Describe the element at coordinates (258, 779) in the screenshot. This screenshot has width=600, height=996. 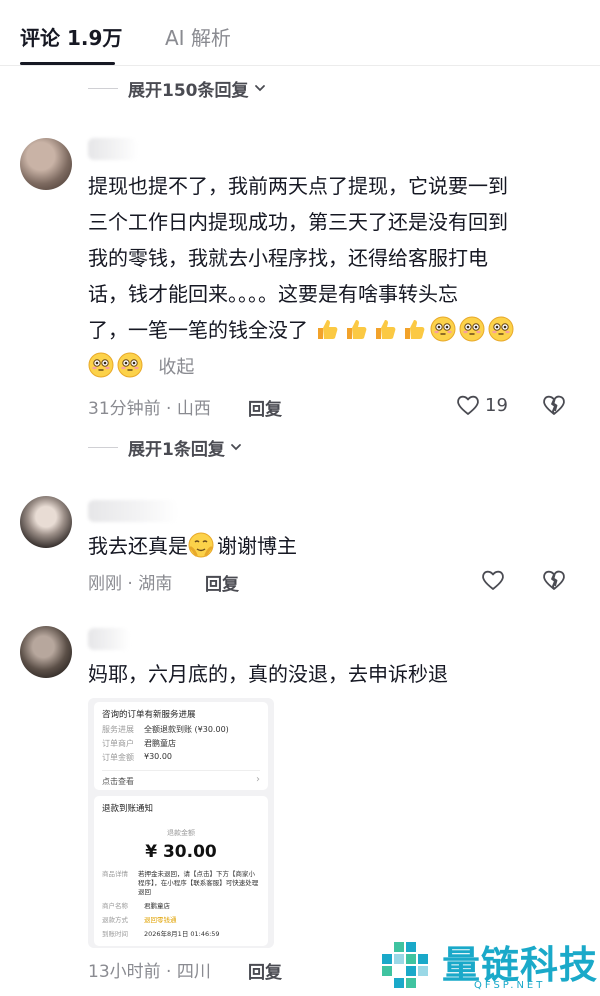
I see `chevron-right-icon: ›` at that location.